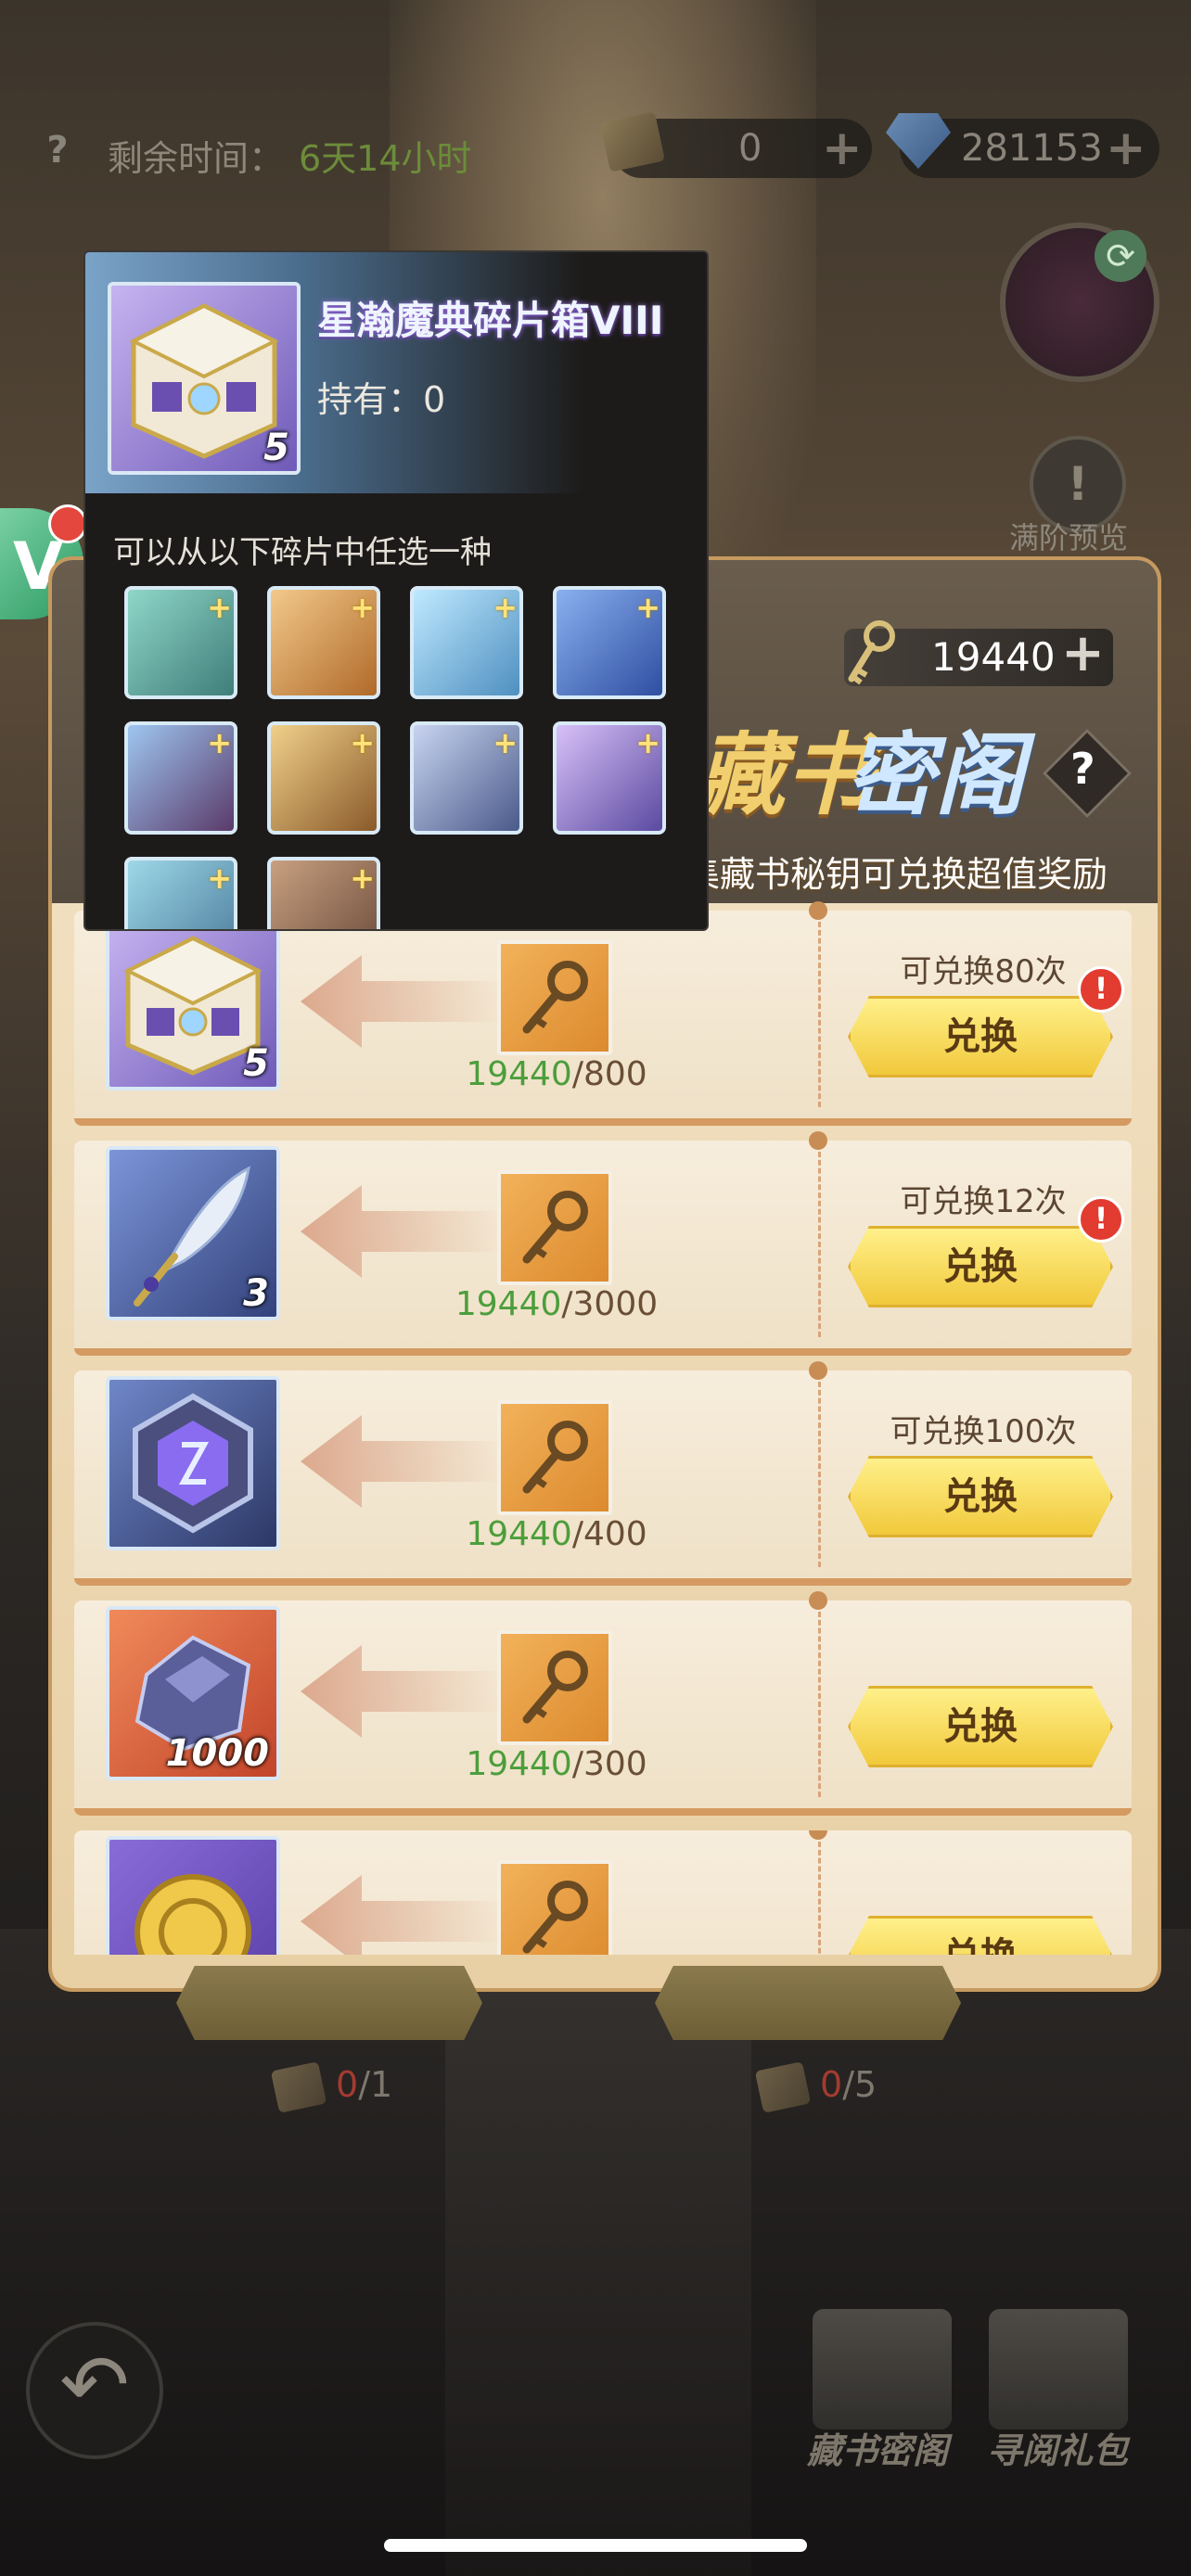 The image size is (1191, 2576). What do you see at coordinates (984, 1202) in the screenshot?
I see `exchange-limit: 可兑换12次` at bounding box center [984, 1202].